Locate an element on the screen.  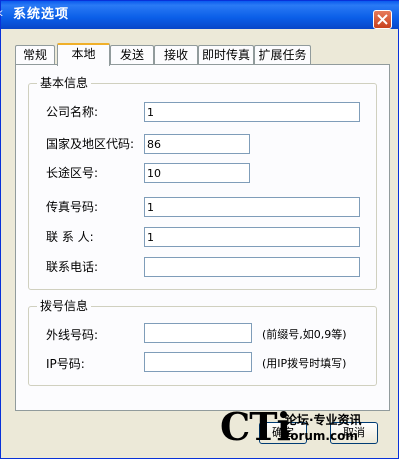
title-bar: k 系统选项 is located at coordinates (199, 15).